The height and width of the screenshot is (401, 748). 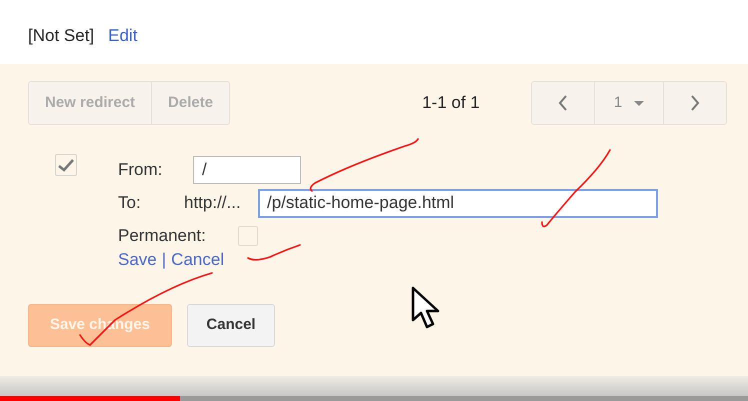 What do you see at coordinates (451, 103) in the screenshot?
I see `range-text: 1-1 of 1` at bounding box center [451, 103].